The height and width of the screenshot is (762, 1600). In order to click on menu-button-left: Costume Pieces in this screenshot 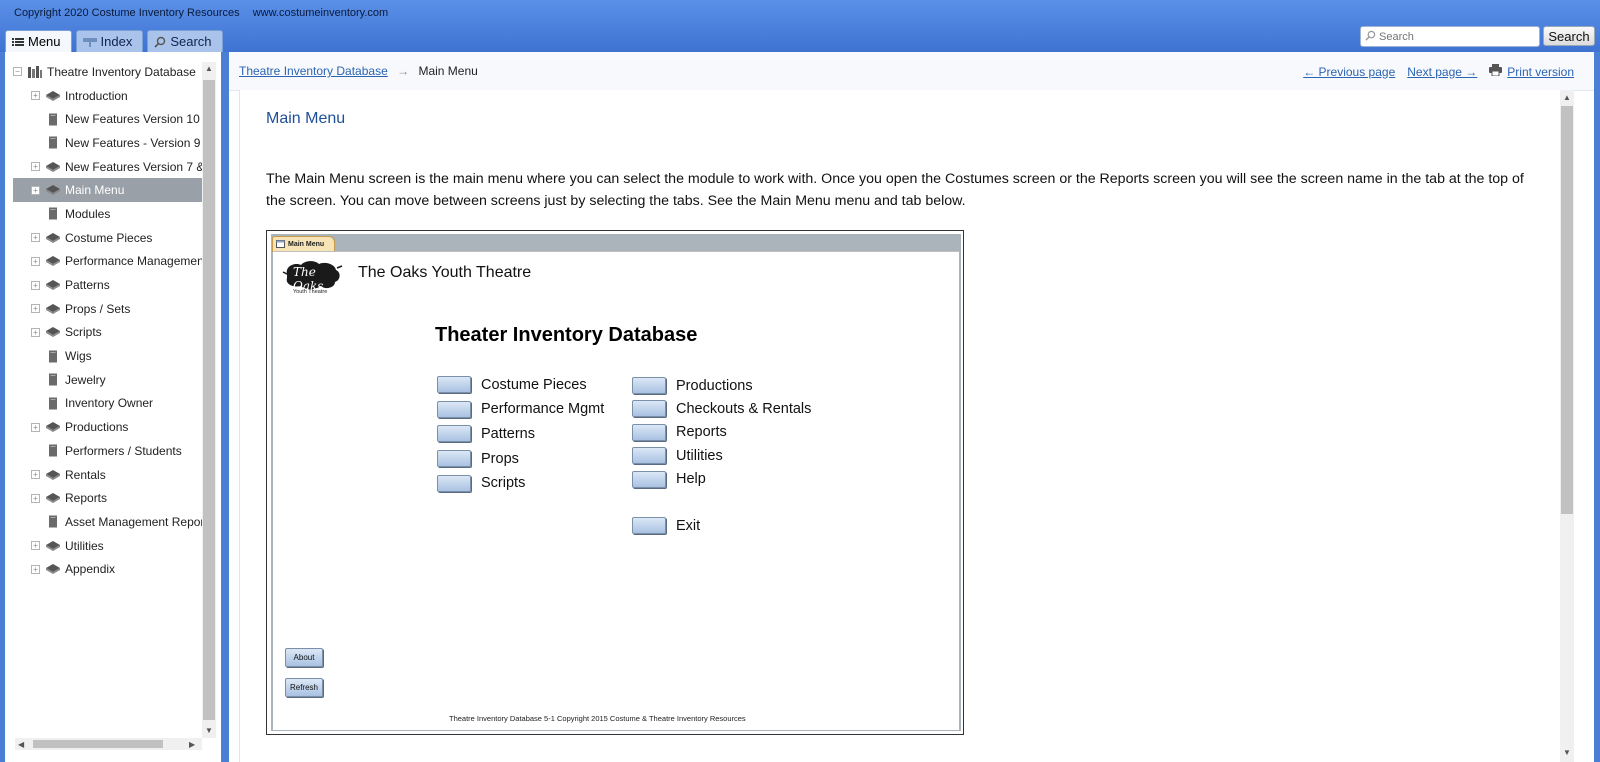, I will do `click(512, 384)`.